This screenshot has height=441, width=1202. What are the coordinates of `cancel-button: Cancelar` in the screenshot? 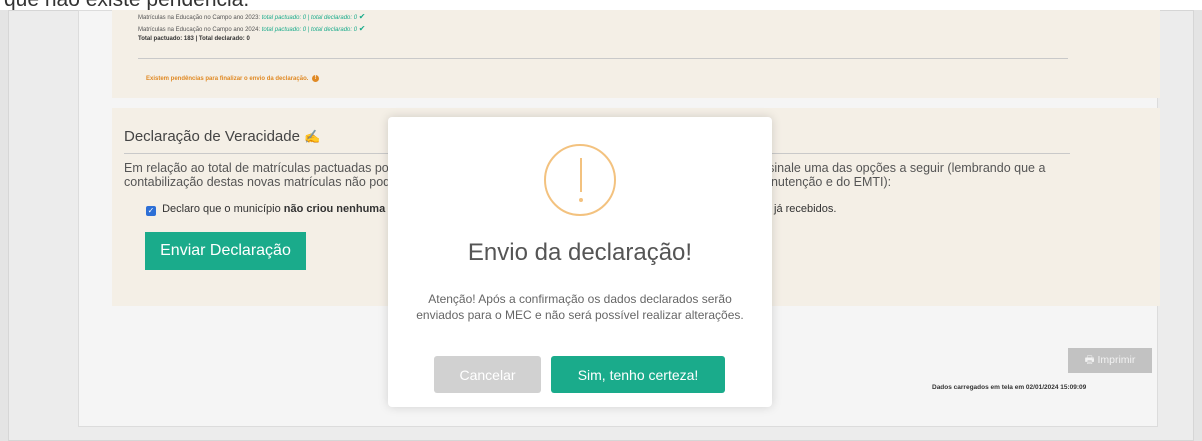 It's located at (487, 374).